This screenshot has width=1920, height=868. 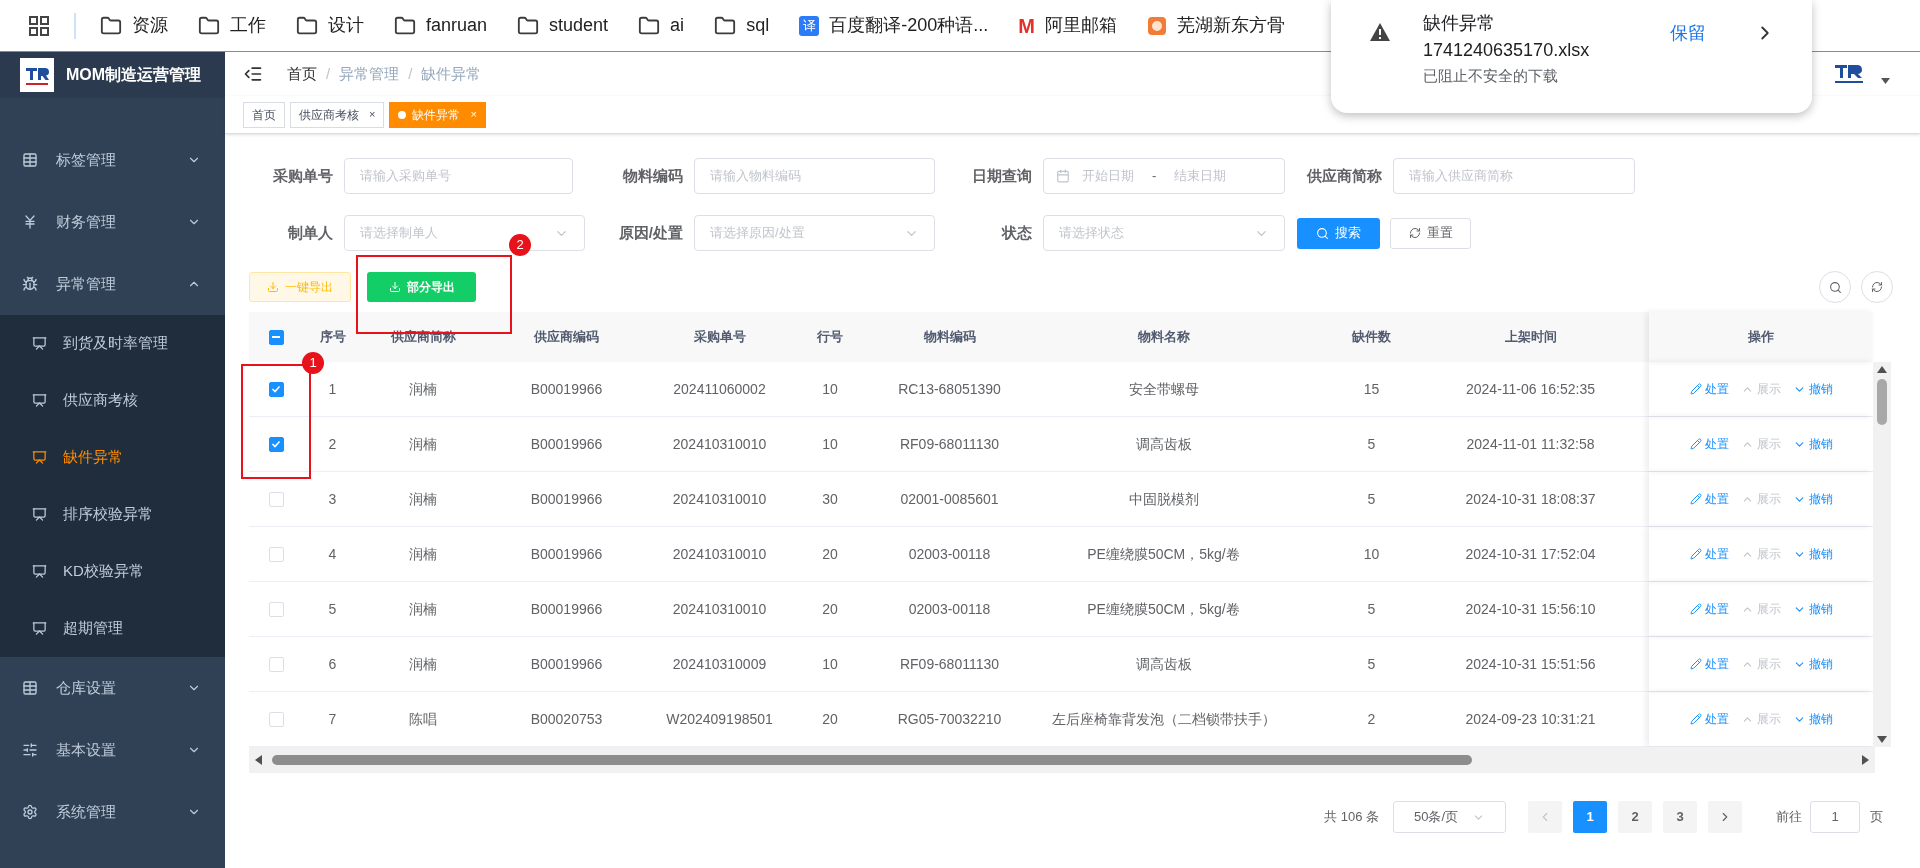 I want to click on bookmark-link: sql, so click(x=758, y=25).